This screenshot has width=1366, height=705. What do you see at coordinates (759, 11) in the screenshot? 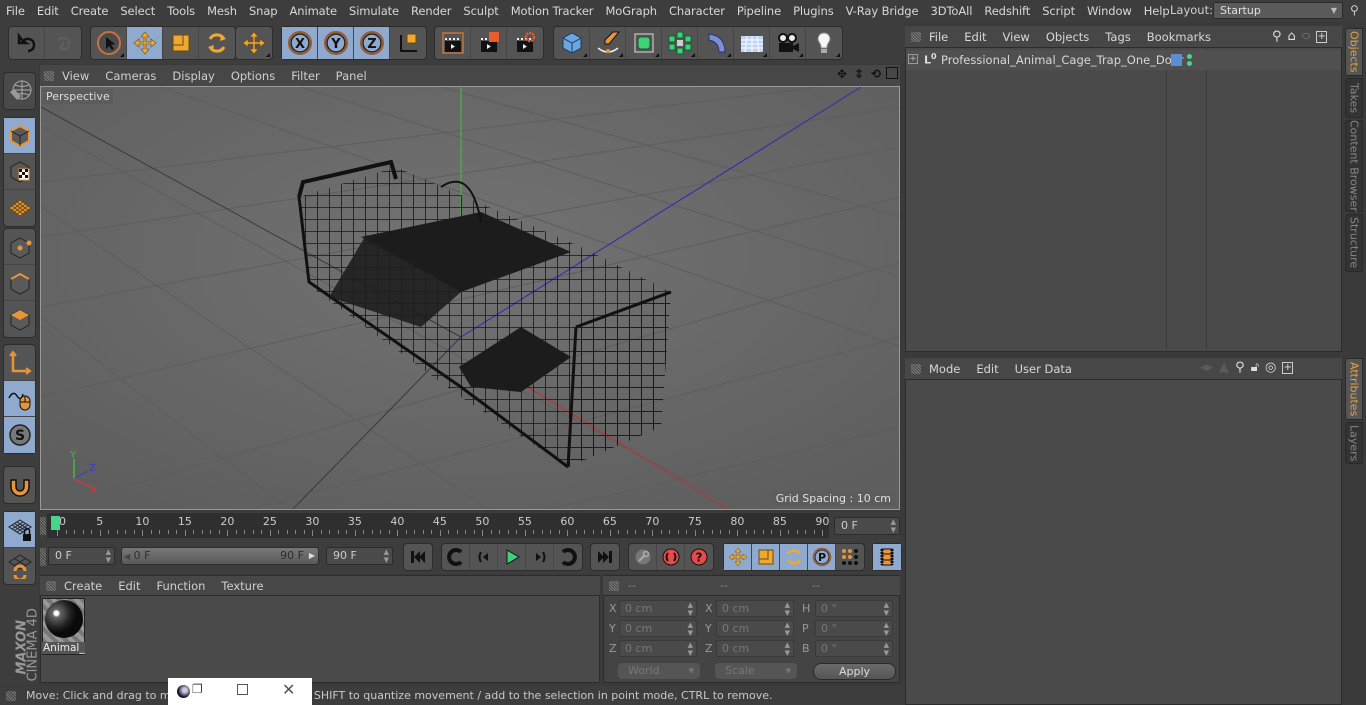
I see `menu-pipeline: Pipeline` at bounding box center [759, 11].